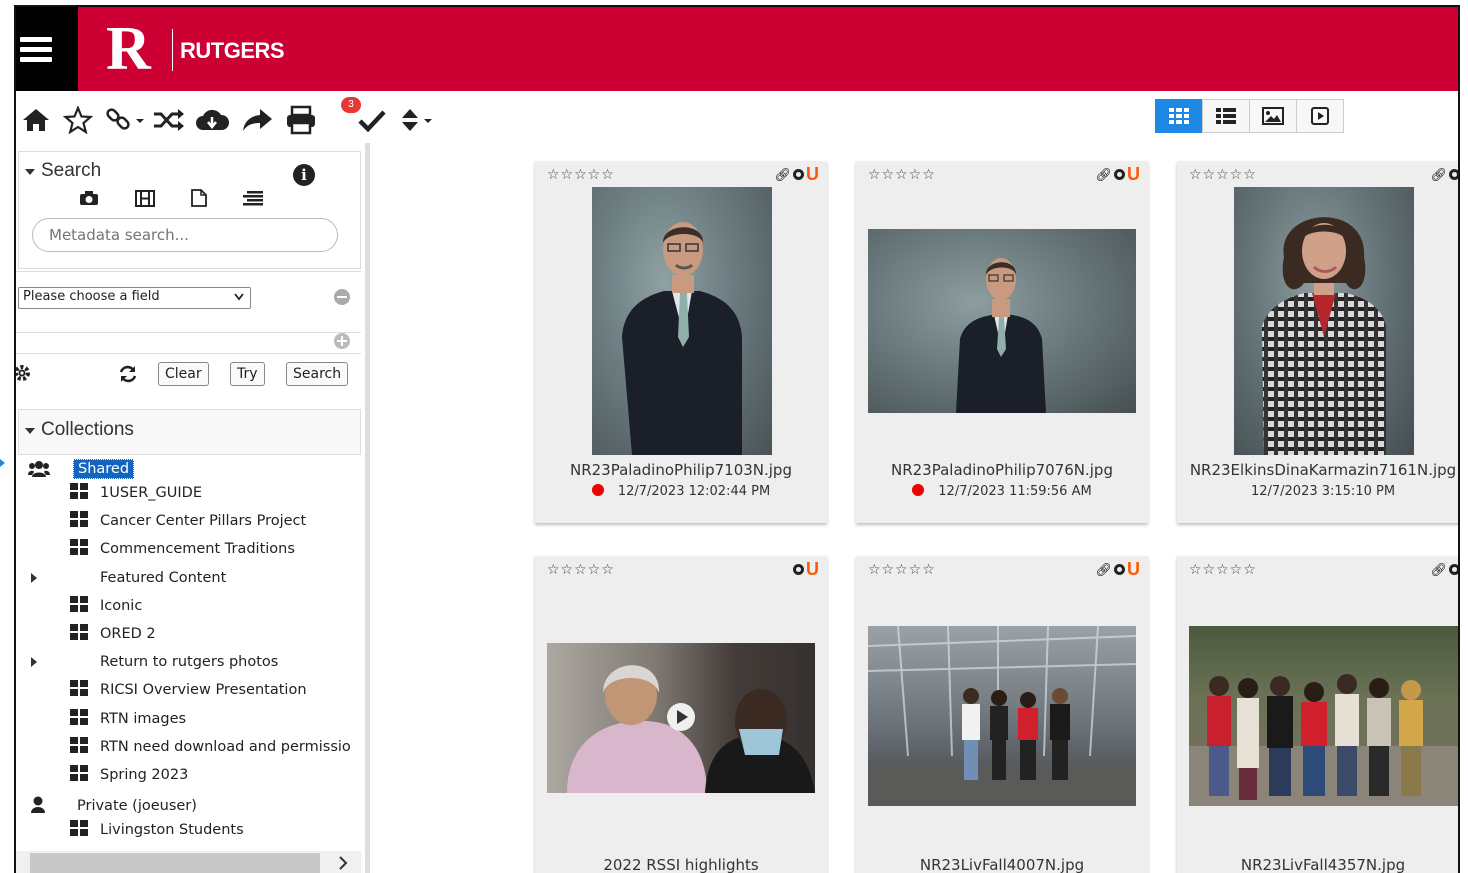  What do you see at coordinates (89, 200) in the screenshot?
I see `camera-icon` at bounding box center [89, 200].